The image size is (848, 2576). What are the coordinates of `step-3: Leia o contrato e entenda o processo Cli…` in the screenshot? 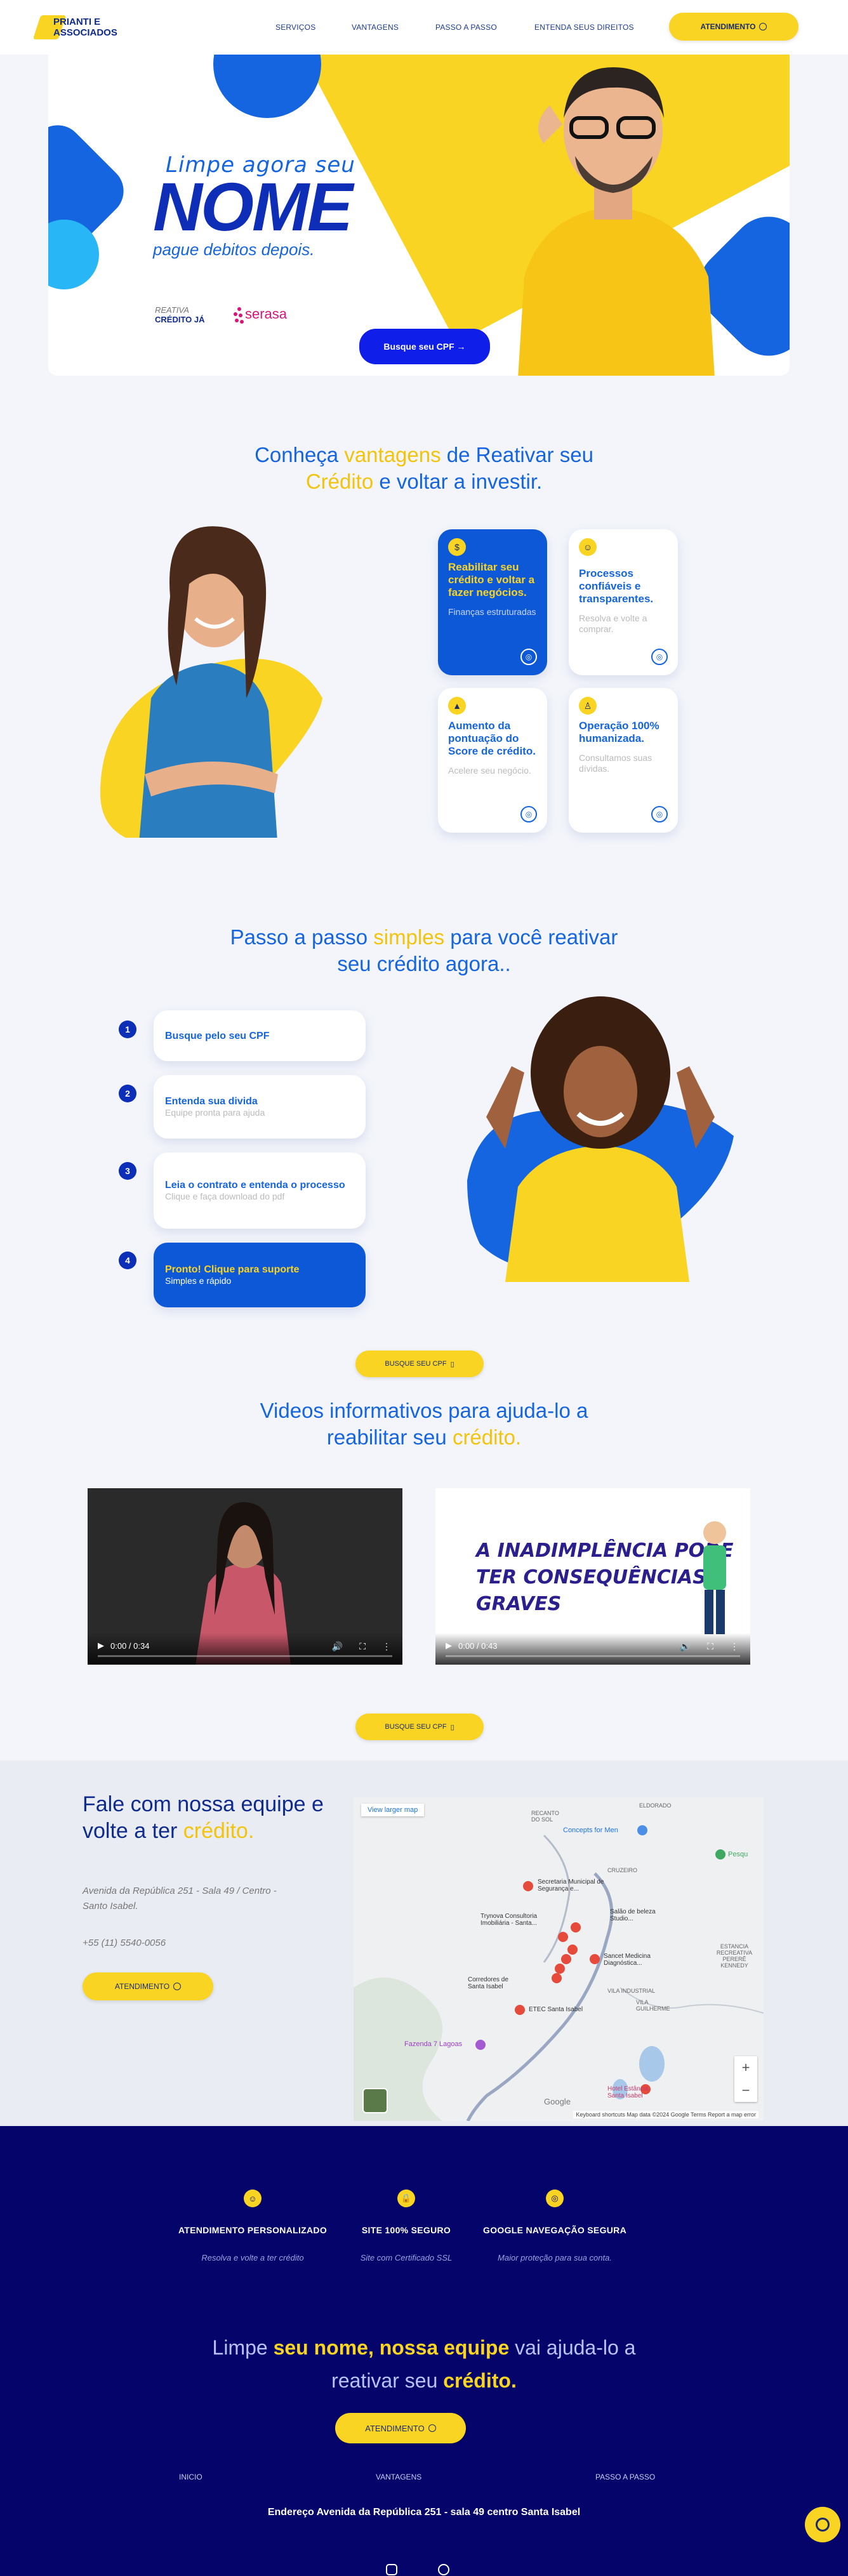 It's located at (260, 1191).